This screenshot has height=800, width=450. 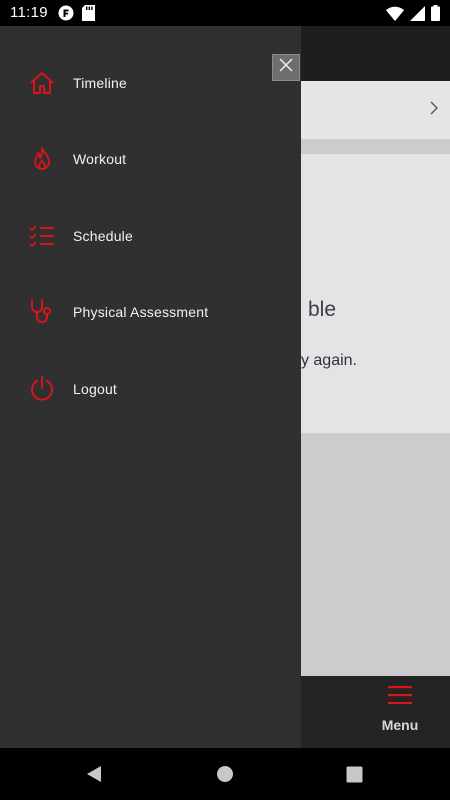 What do you see at coordinates (94, 774) in the screenshot?
I see `back-icon` at bounding box center [94, 774].